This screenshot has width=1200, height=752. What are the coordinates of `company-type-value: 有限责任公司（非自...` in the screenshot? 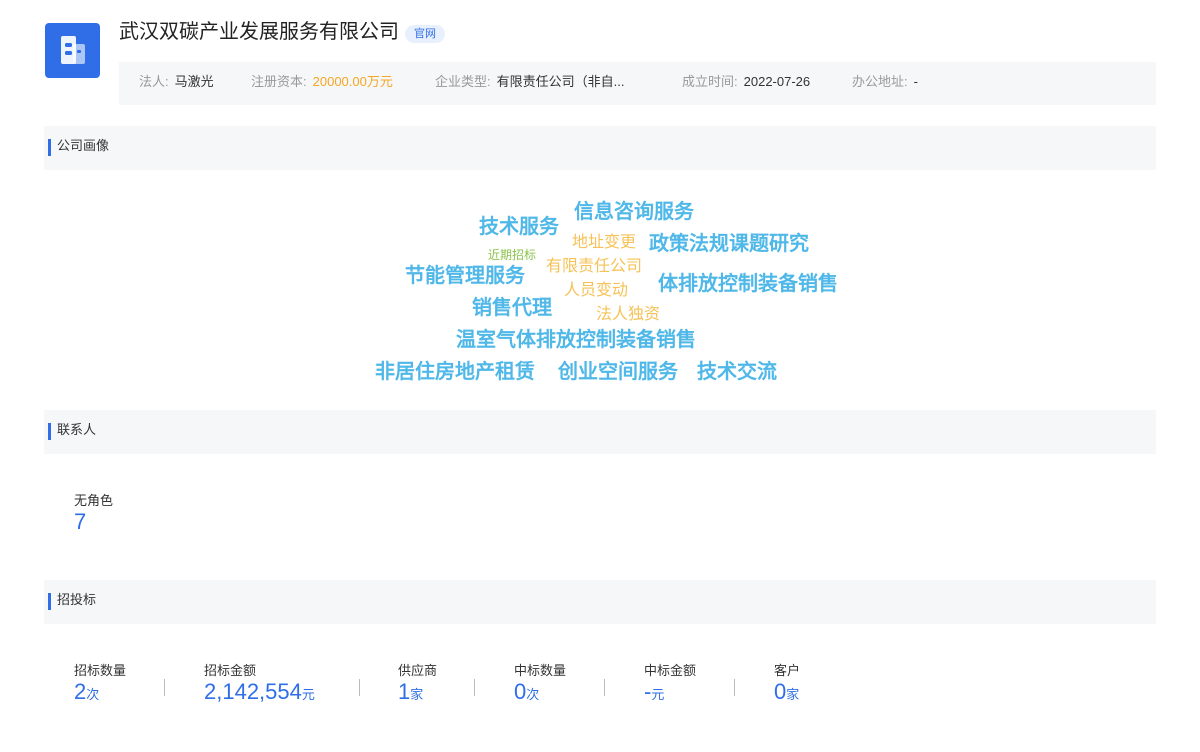 It's located at (560, 81).